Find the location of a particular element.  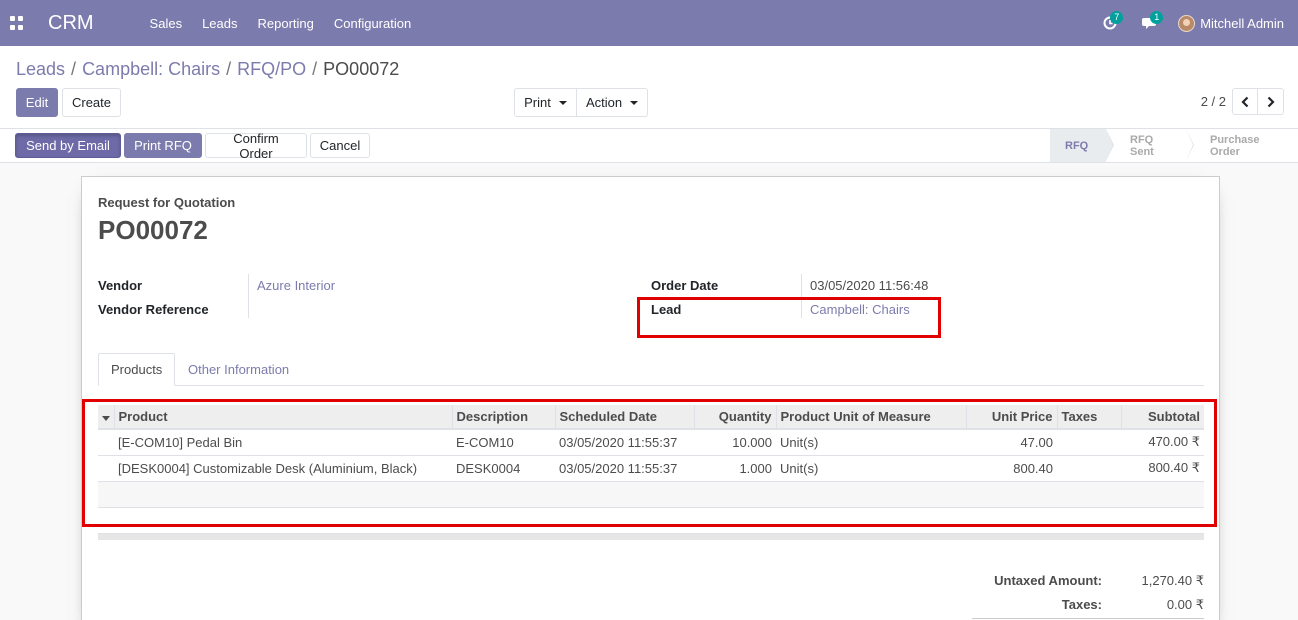

edit-button: Edit is located at coordinates (37, 102).